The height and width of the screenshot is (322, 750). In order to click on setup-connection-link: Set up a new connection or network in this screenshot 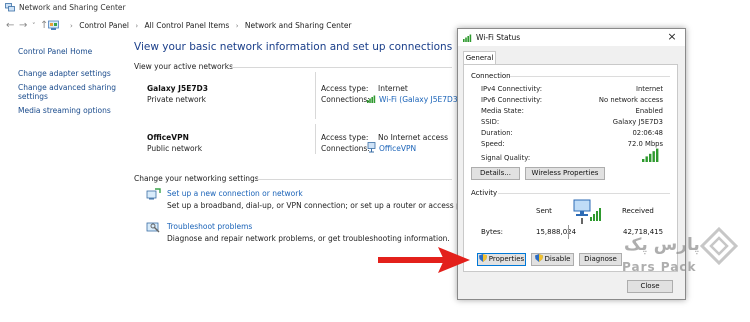, I will do `click(235, 193)`.